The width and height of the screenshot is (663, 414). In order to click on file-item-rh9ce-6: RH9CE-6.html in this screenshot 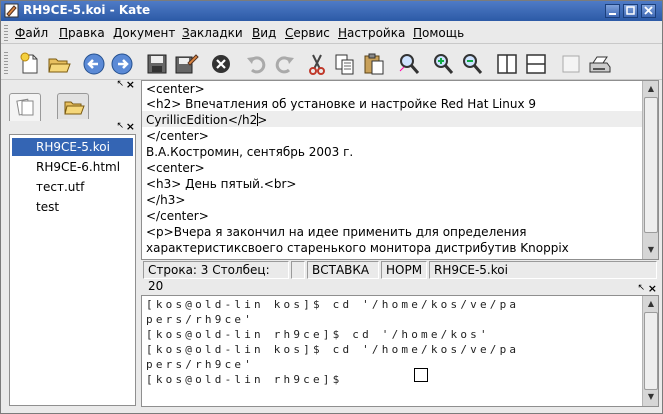, I will do `click(72, 167)`.